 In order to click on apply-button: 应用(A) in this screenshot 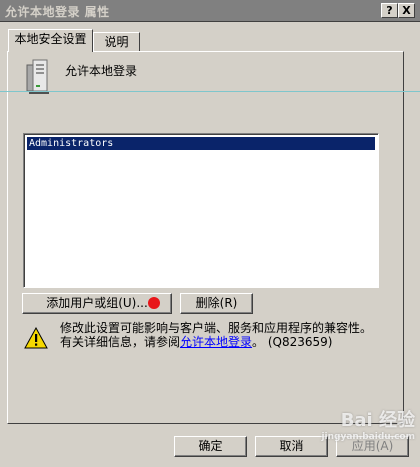, I will do `click(372, 446)`.